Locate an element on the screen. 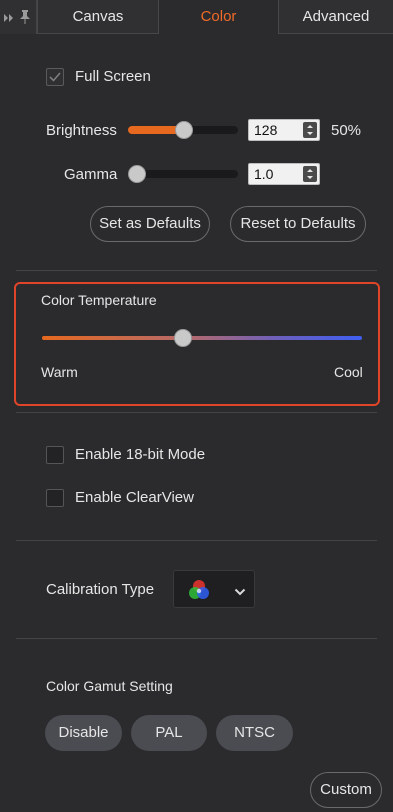 This screenshot has width=393, height=812. rgb-circles-icon is located at coordinates (199, 590).